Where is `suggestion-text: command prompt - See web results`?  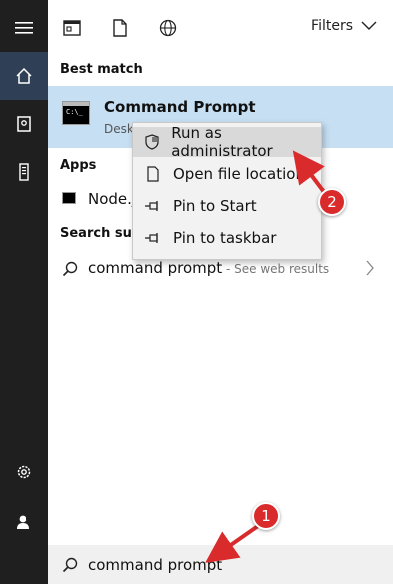
suggestion-text: command prompt - See web results is located at coordinates (208, 268).